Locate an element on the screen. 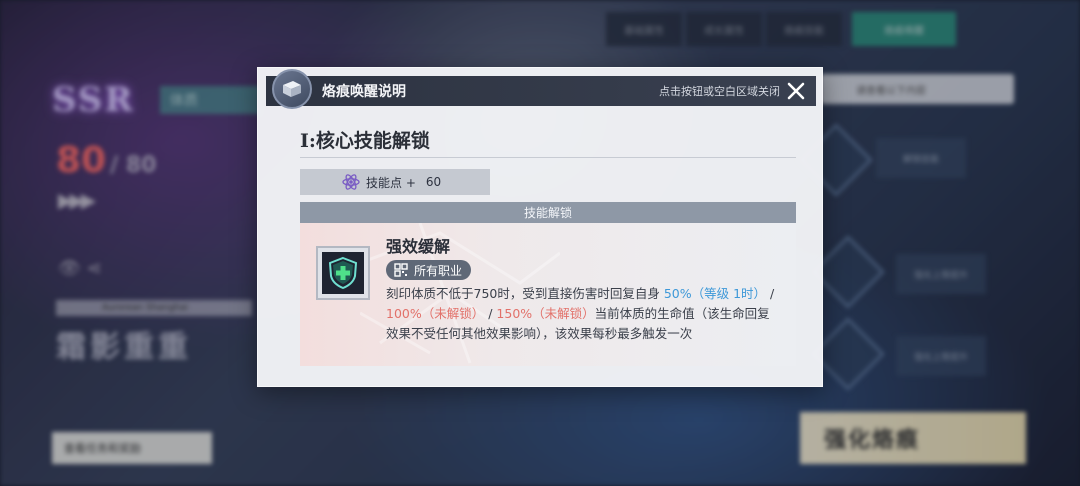  skill-name: 强效缓解 is located at coordinates (418, 246).